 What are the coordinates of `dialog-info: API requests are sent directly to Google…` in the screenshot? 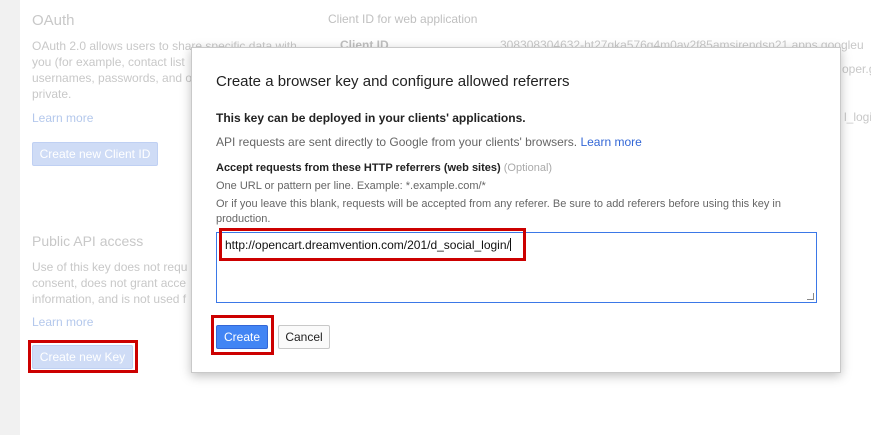 It's located at (429, 142).